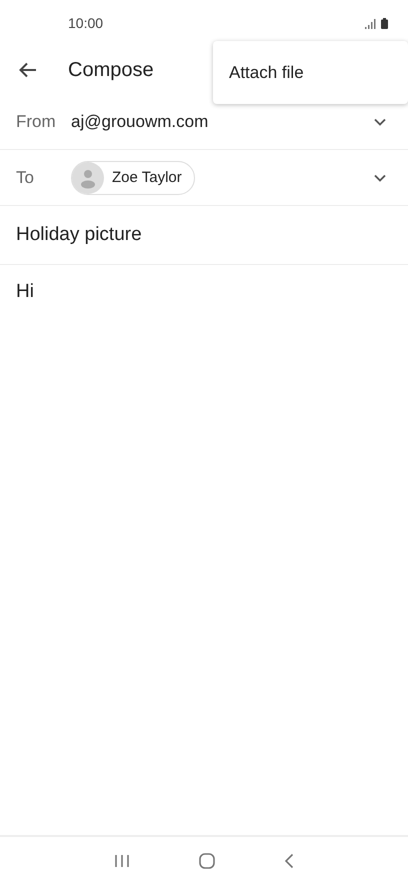  Describe the element at coordinates (289, 860) in the screenshot. I see `back-icon` at that location.